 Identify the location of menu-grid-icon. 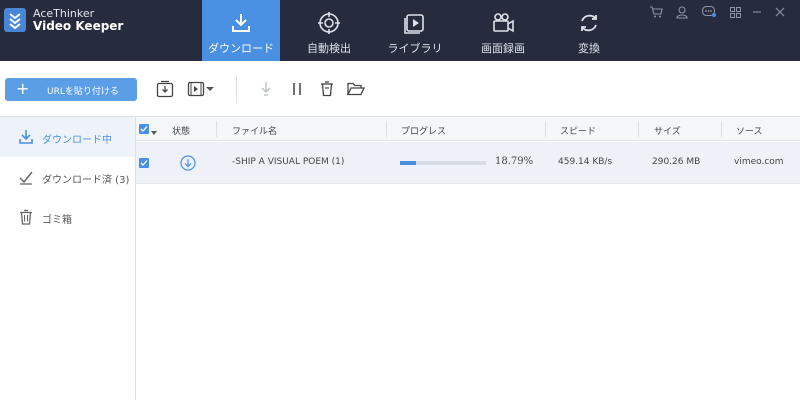
(735, 12).